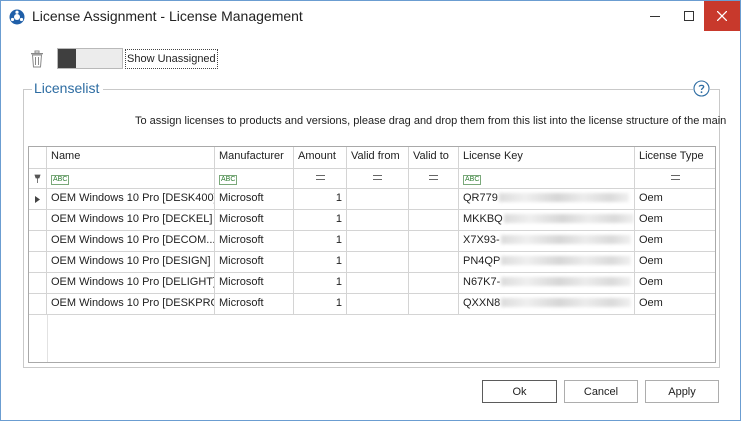 This screenshot has width=741, height=421. I want to click on filter-valid-to, so click(434, 179).